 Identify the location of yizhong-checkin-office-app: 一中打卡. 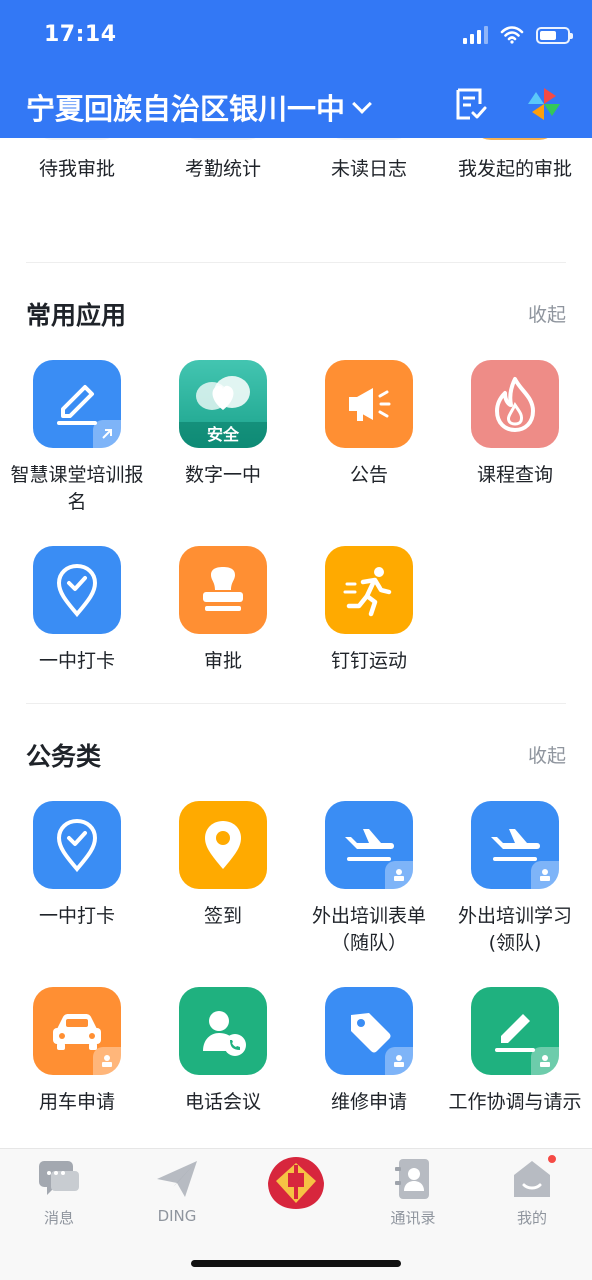
(77, 865).